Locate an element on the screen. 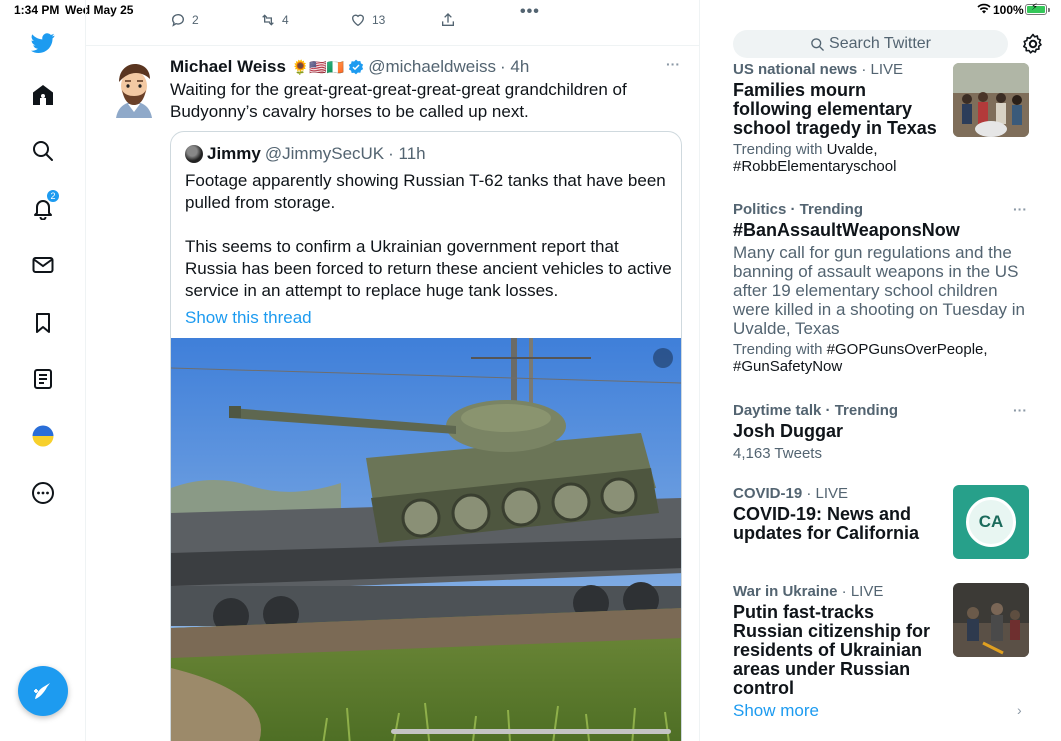 The width and height of the screenshot is (1061, 741). heart-icon is located at coordinates (358, 20).